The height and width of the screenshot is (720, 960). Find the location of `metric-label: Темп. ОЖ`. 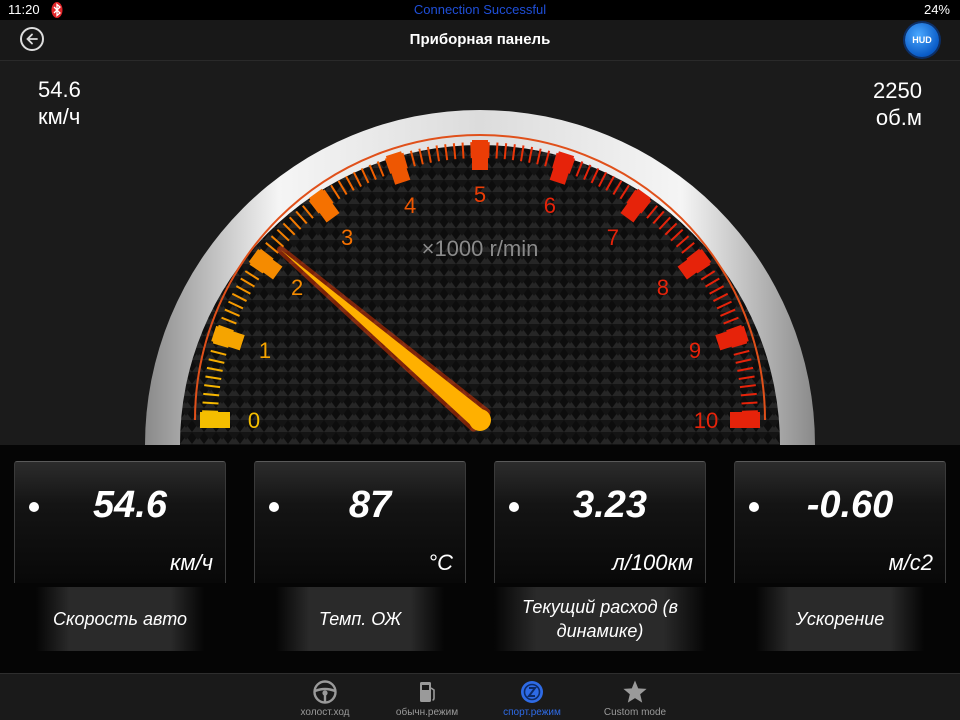

metric-label: Темп. ОЖ is located at coordinates (360, 619).